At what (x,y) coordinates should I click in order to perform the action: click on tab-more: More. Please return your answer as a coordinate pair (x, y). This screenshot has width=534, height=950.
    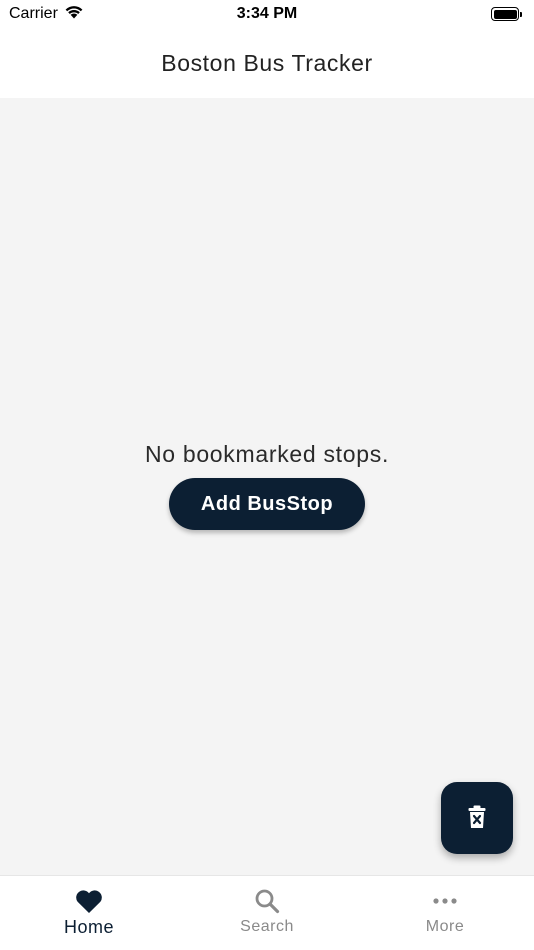
    Looking at the image, I should click on (445, 913).